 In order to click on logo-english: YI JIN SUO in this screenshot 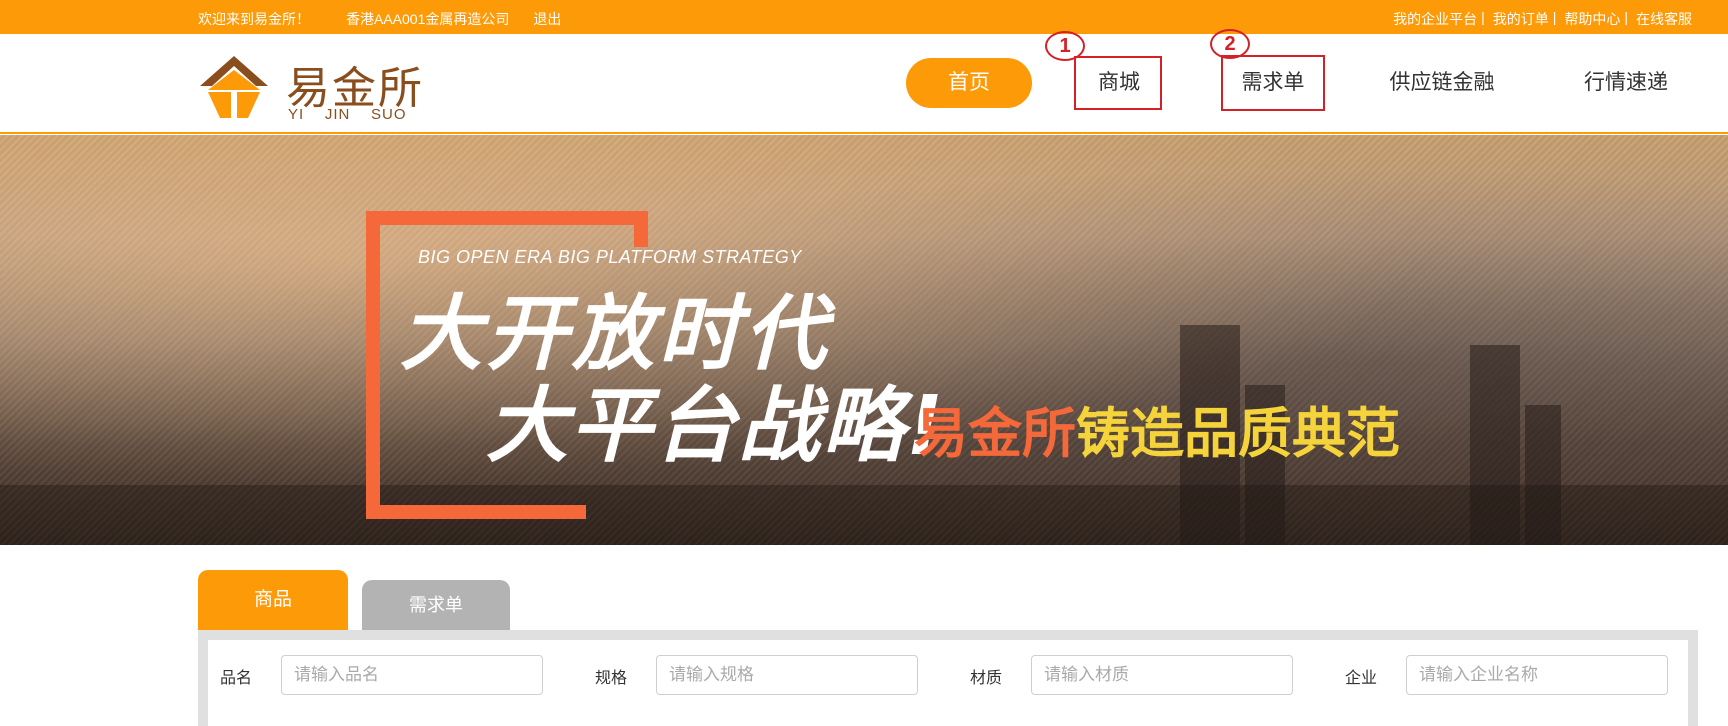, I will do `click(347, 114)`.